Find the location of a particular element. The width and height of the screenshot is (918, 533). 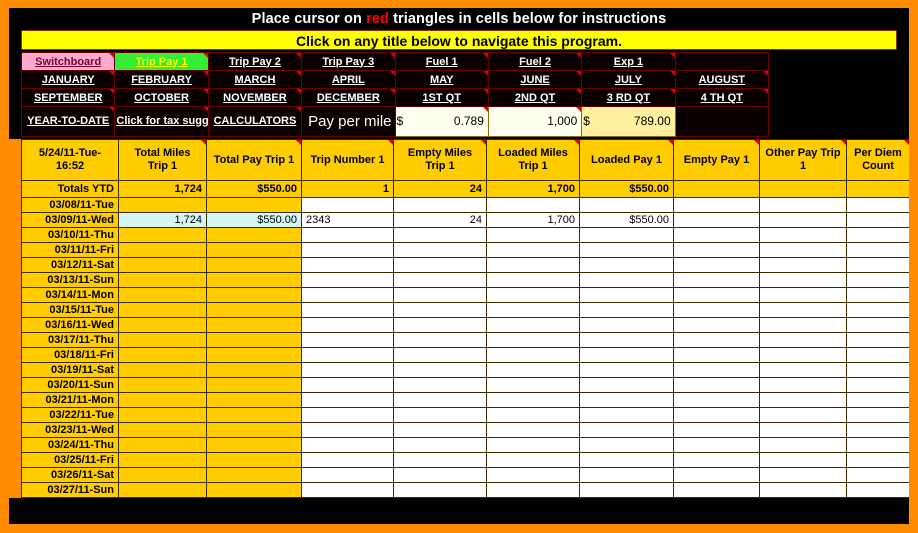

nav-march: MARCH is located at coordinates (255, 79).